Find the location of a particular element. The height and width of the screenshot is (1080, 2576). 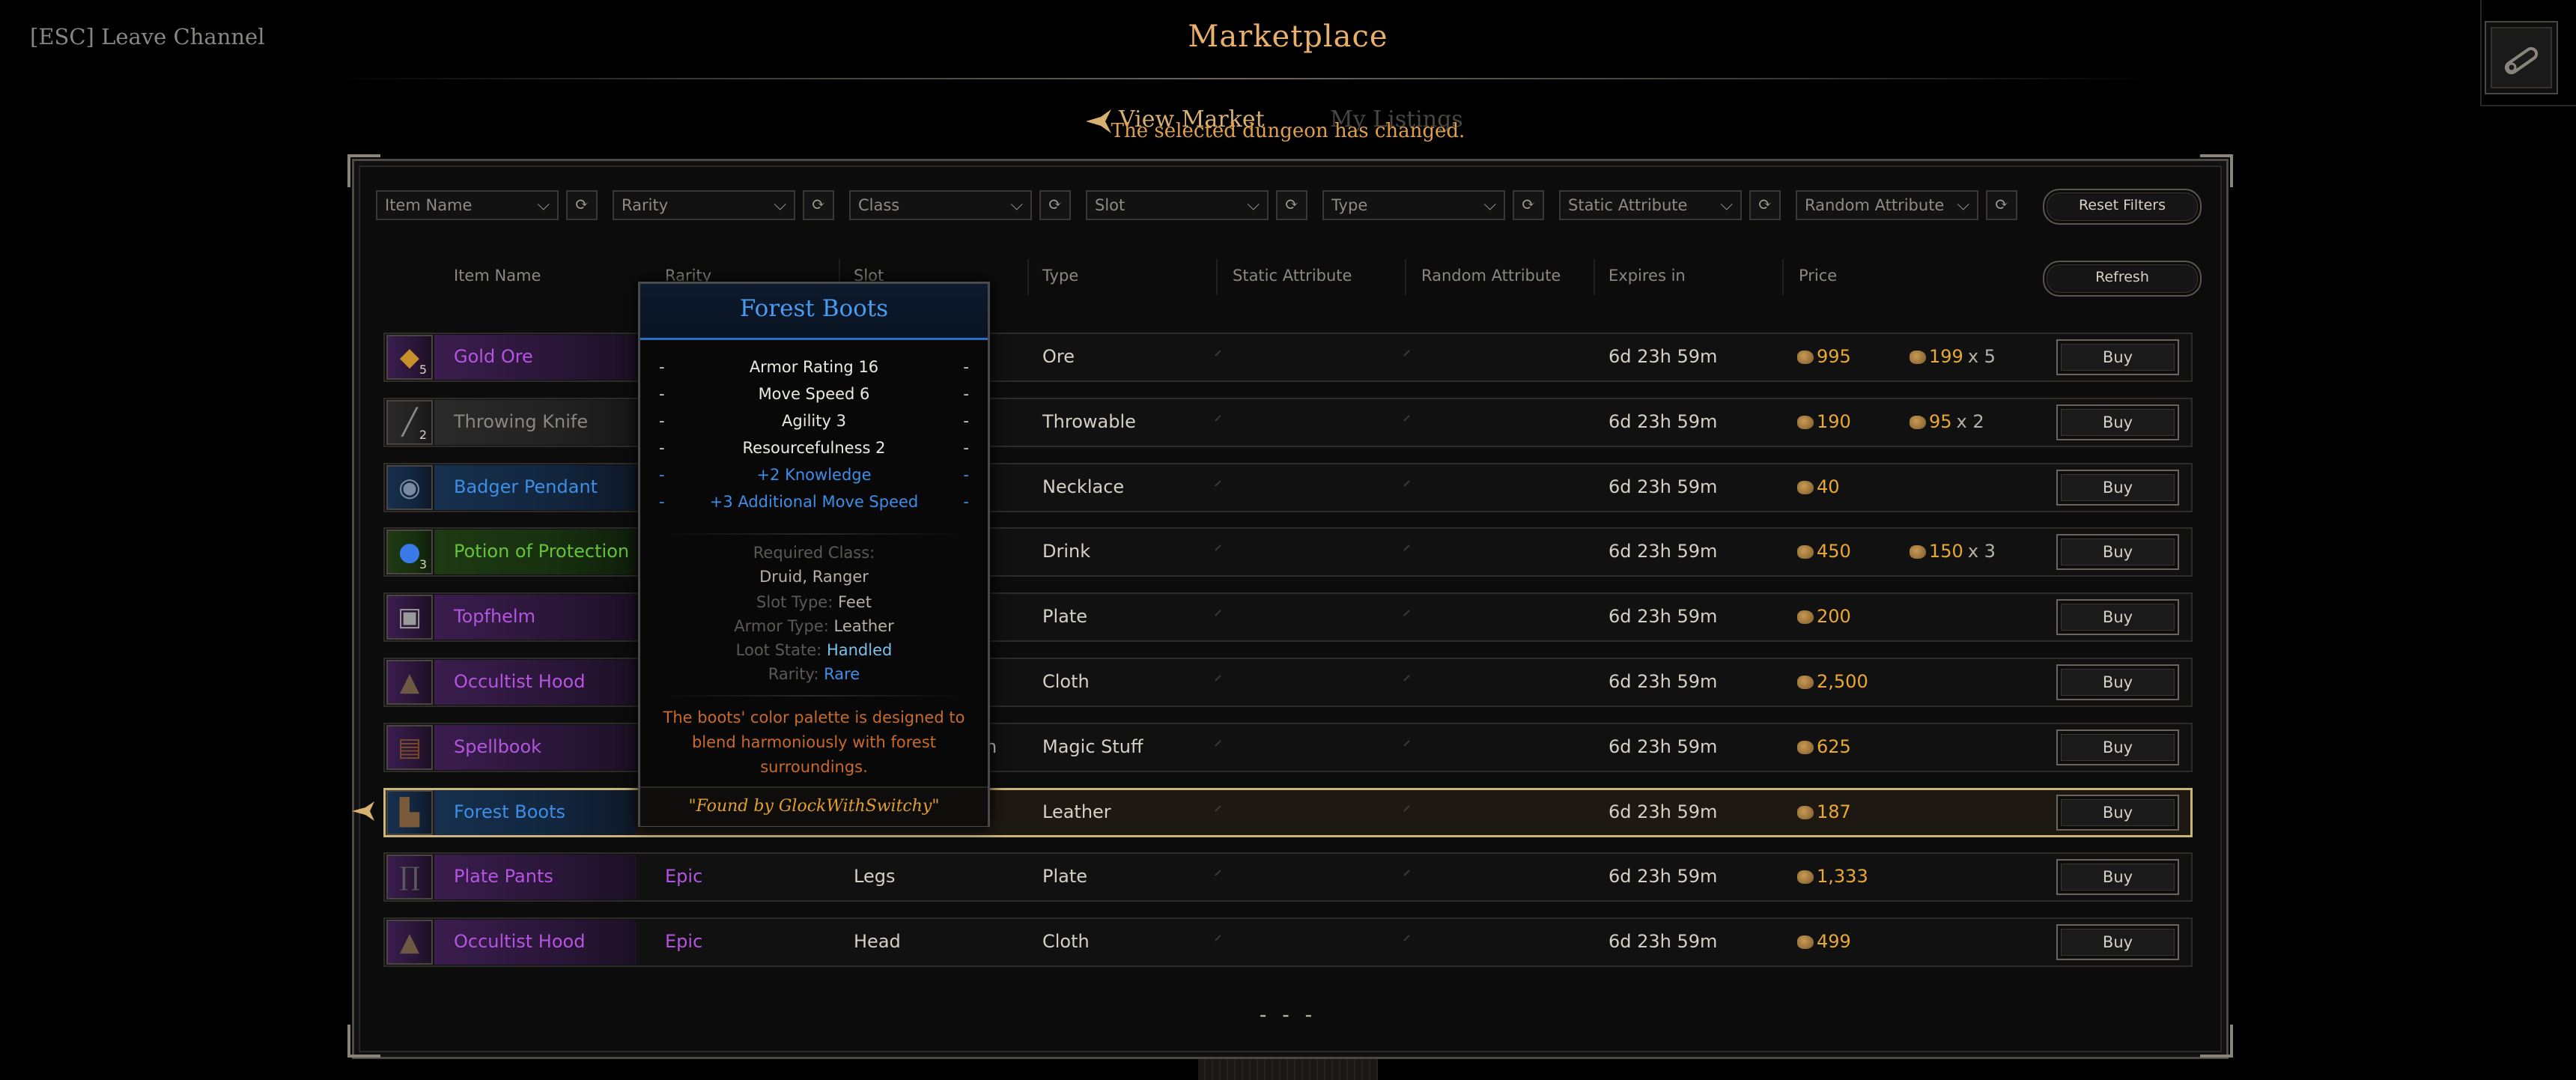

slot-type-value: Feet is located at coordinates (854, 602).